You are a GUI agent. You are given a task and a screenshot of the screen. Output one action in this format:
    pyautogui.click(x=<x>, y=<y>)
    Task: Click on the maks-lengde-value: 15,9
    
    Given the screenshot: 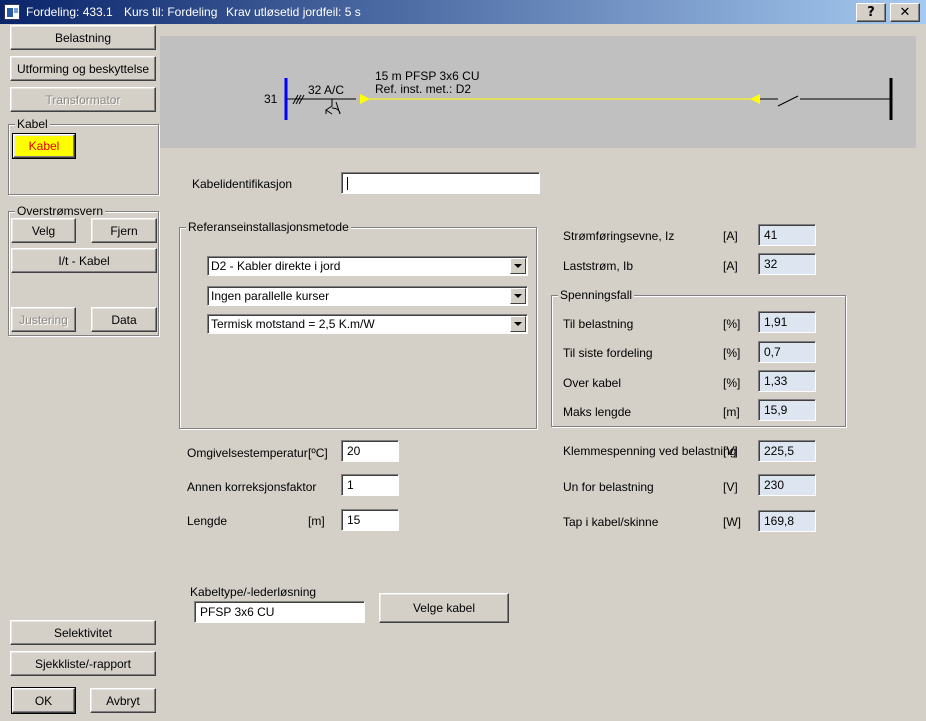 What is the action you would take?
    pyautogui.click(x=787, y=410)
    